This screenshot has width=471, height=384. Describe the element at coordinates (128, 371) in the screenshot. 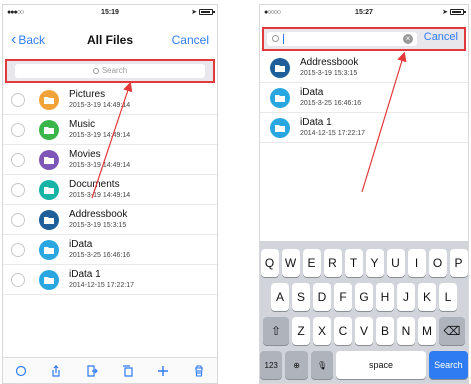

I see `copy-icon` at that location.